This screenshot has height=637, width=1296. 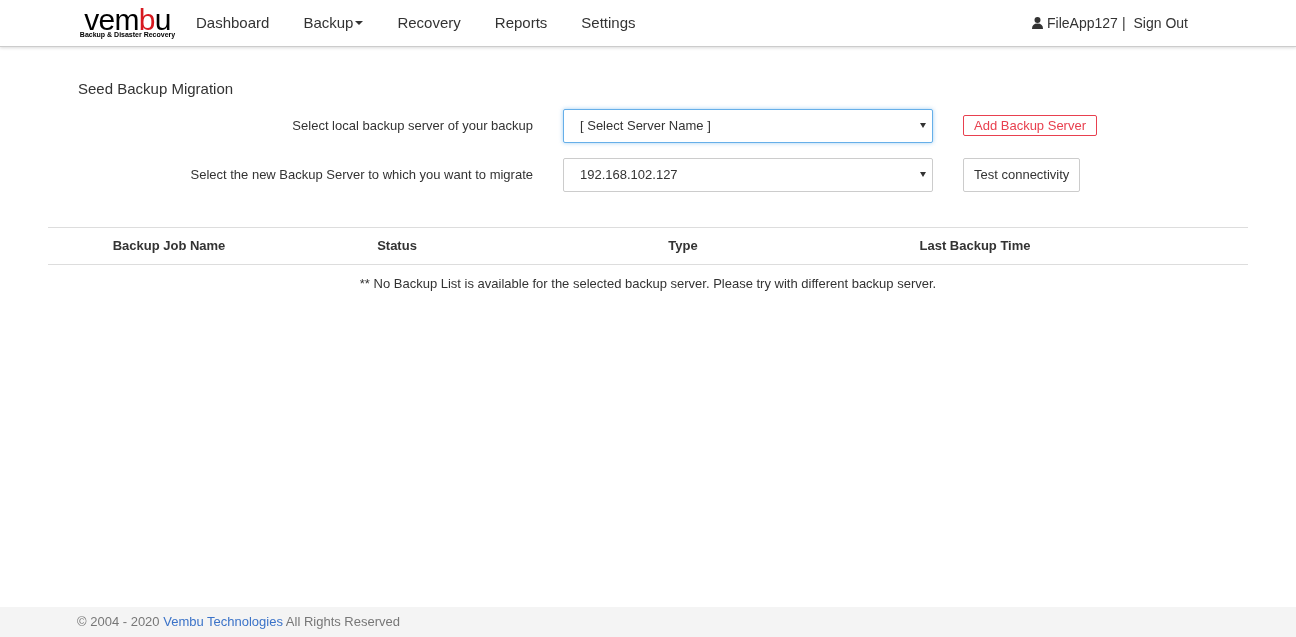 What do you see at coordinates (127, 19) in the screenshot?
I see `logo-wordmark: vembu` at bounding box center [127, 19].